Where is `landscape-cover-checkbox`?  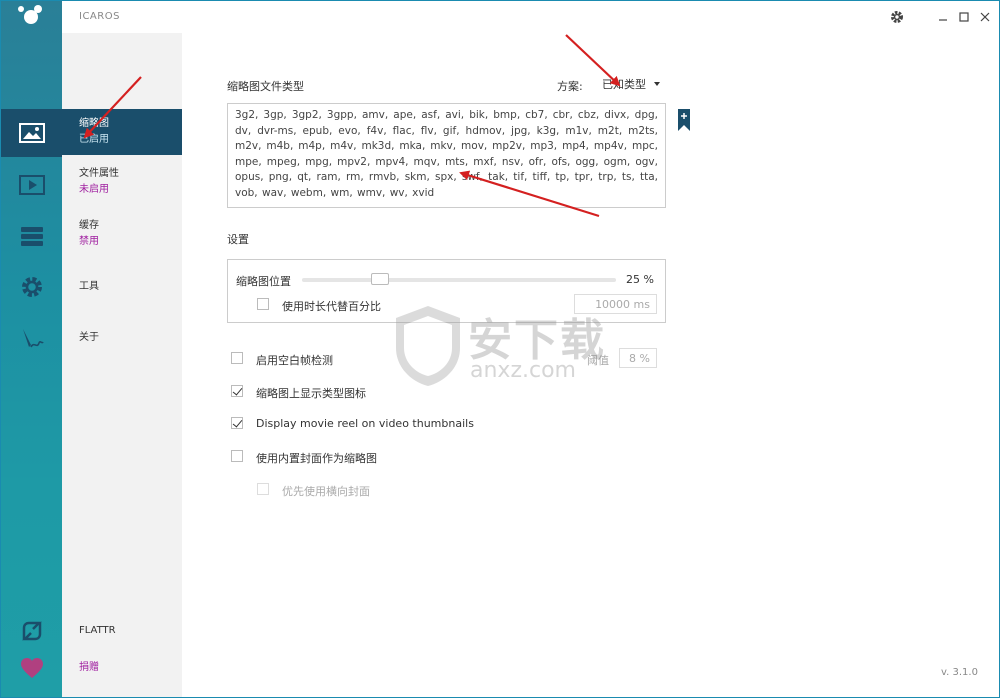
landscape-cover-checkbox is located at coordinates (263, 489).